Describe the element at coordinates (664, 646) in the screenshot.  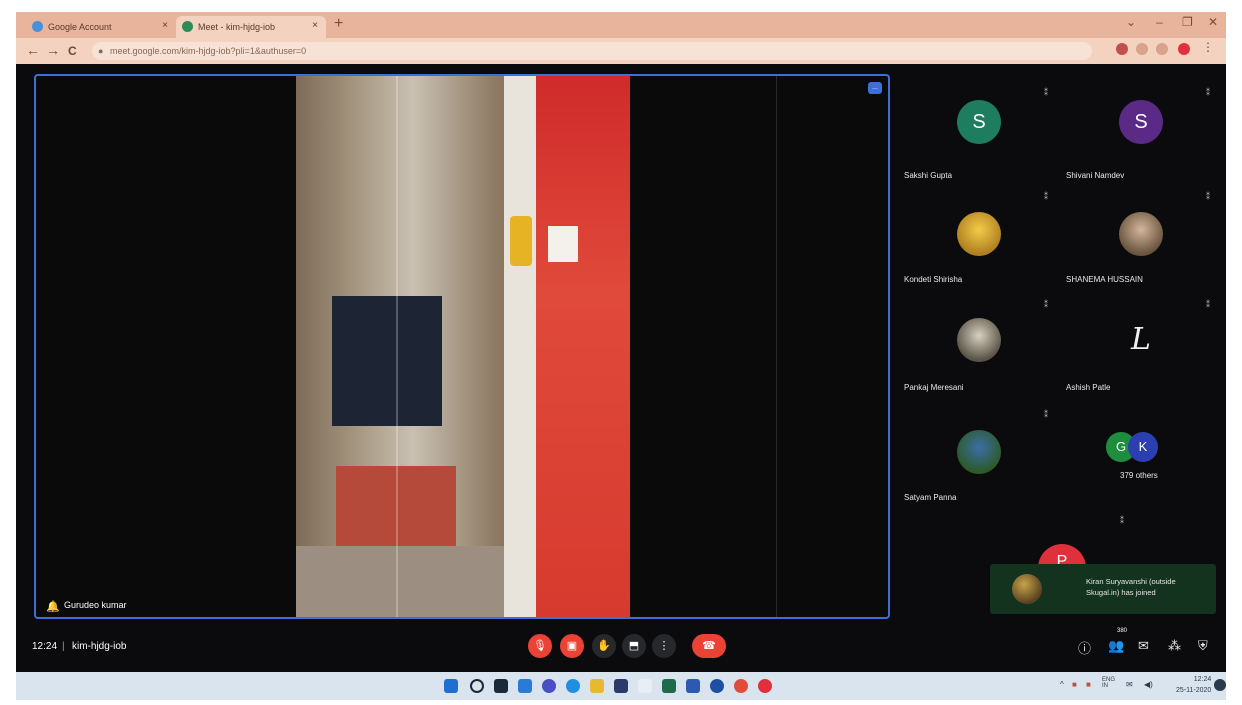
I see `more-options-button: ⋮` at that location.